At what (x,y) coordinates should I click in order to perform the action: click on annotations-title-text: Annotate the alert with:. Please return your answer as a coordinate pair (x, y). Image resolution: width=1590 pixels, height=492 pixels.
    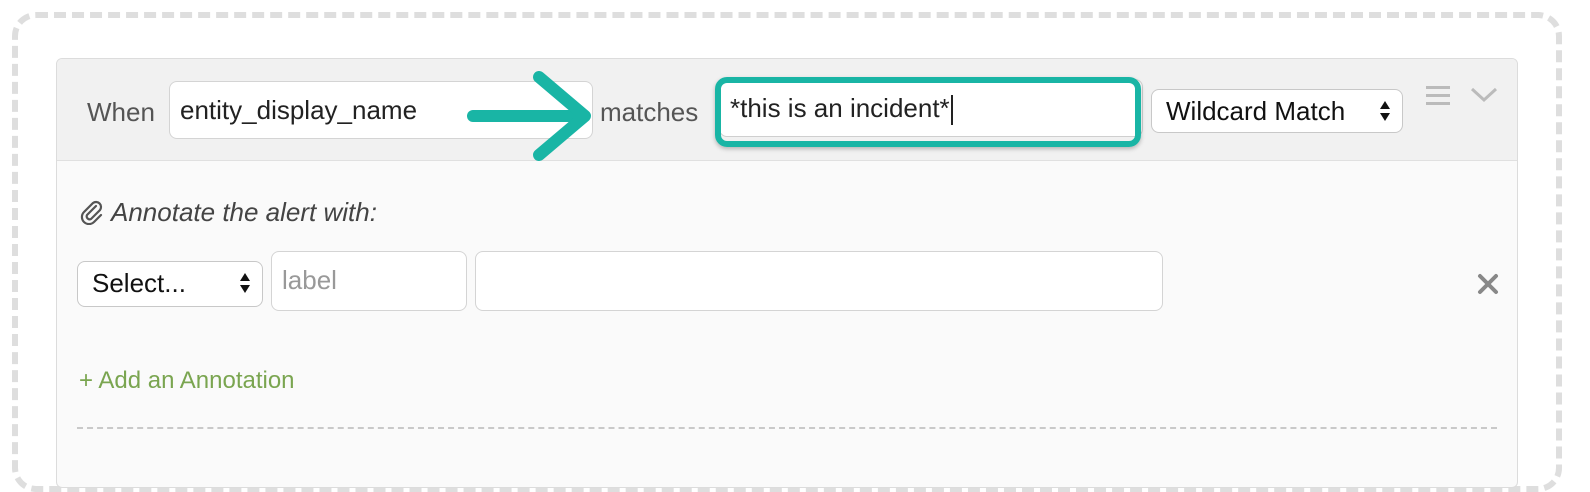
    Looking at the image, I should click on (244, 212).